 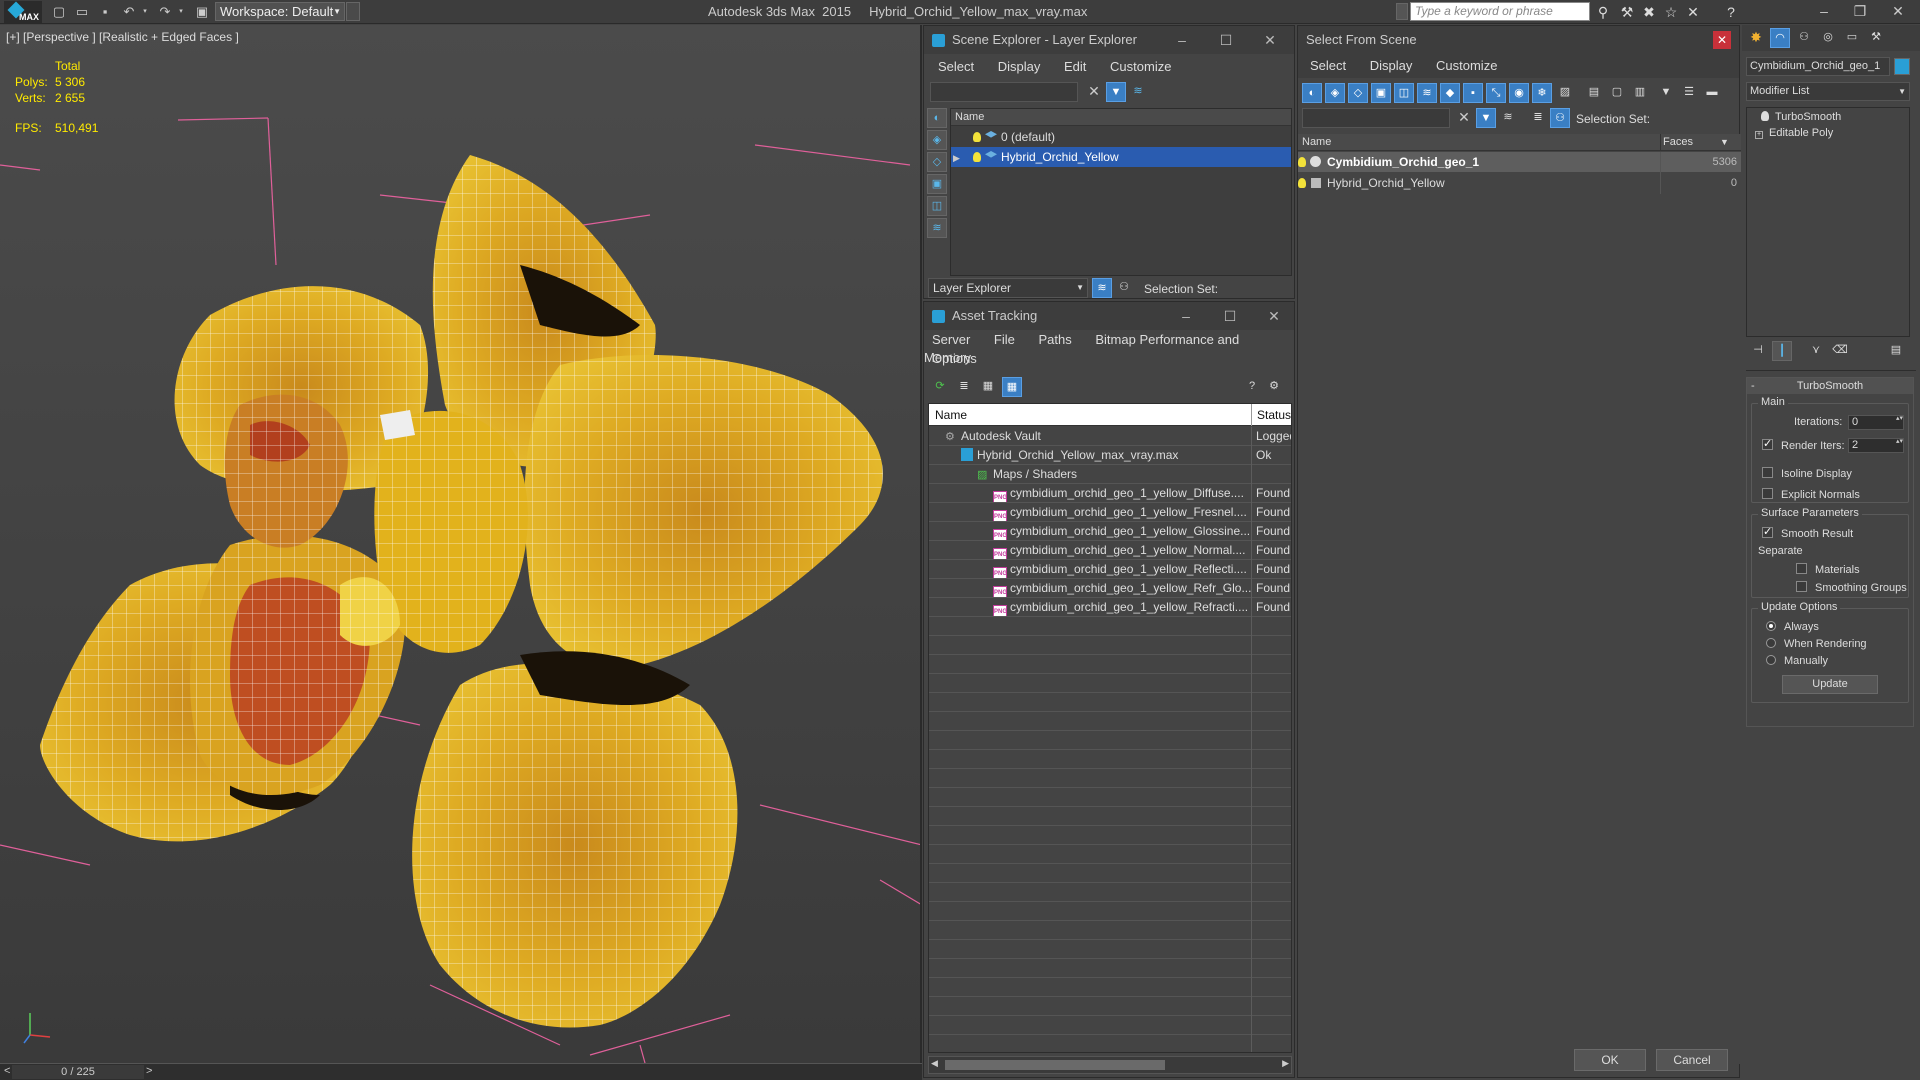 I want to click on display-bones-icon: ⤡, so click(x=1496, y=93).